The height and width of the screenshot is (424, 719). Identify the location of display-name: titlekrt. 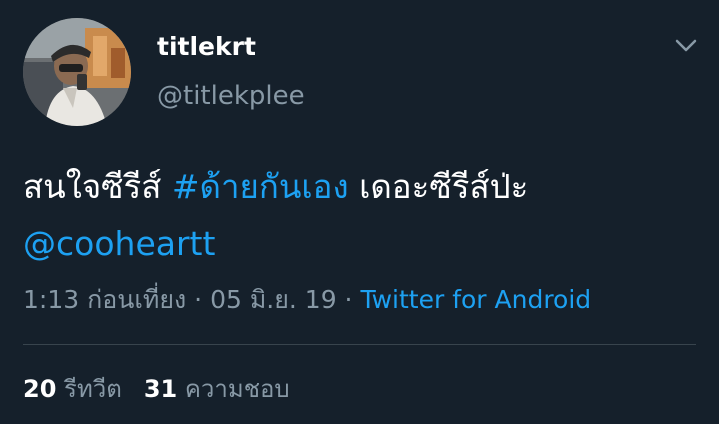
(206, 47).